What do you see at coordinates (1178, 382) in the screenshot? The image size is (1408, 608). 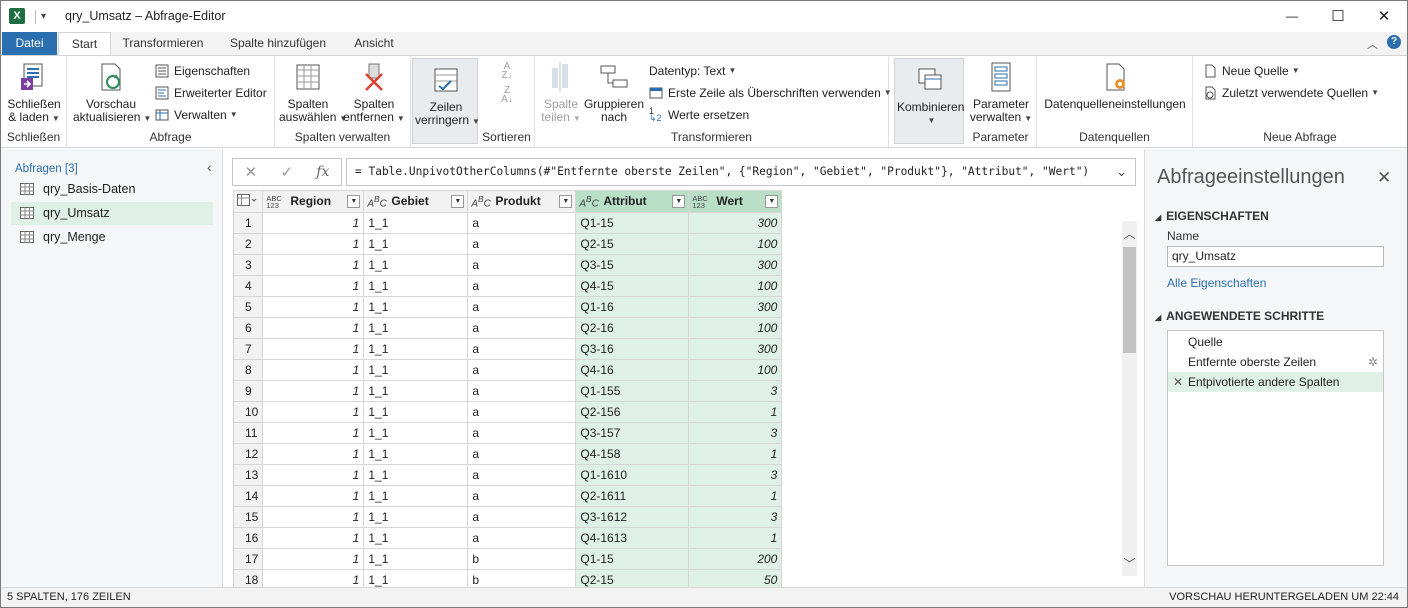 I see `delete-step-icon: ✕` at bounding box center [1178, 382].